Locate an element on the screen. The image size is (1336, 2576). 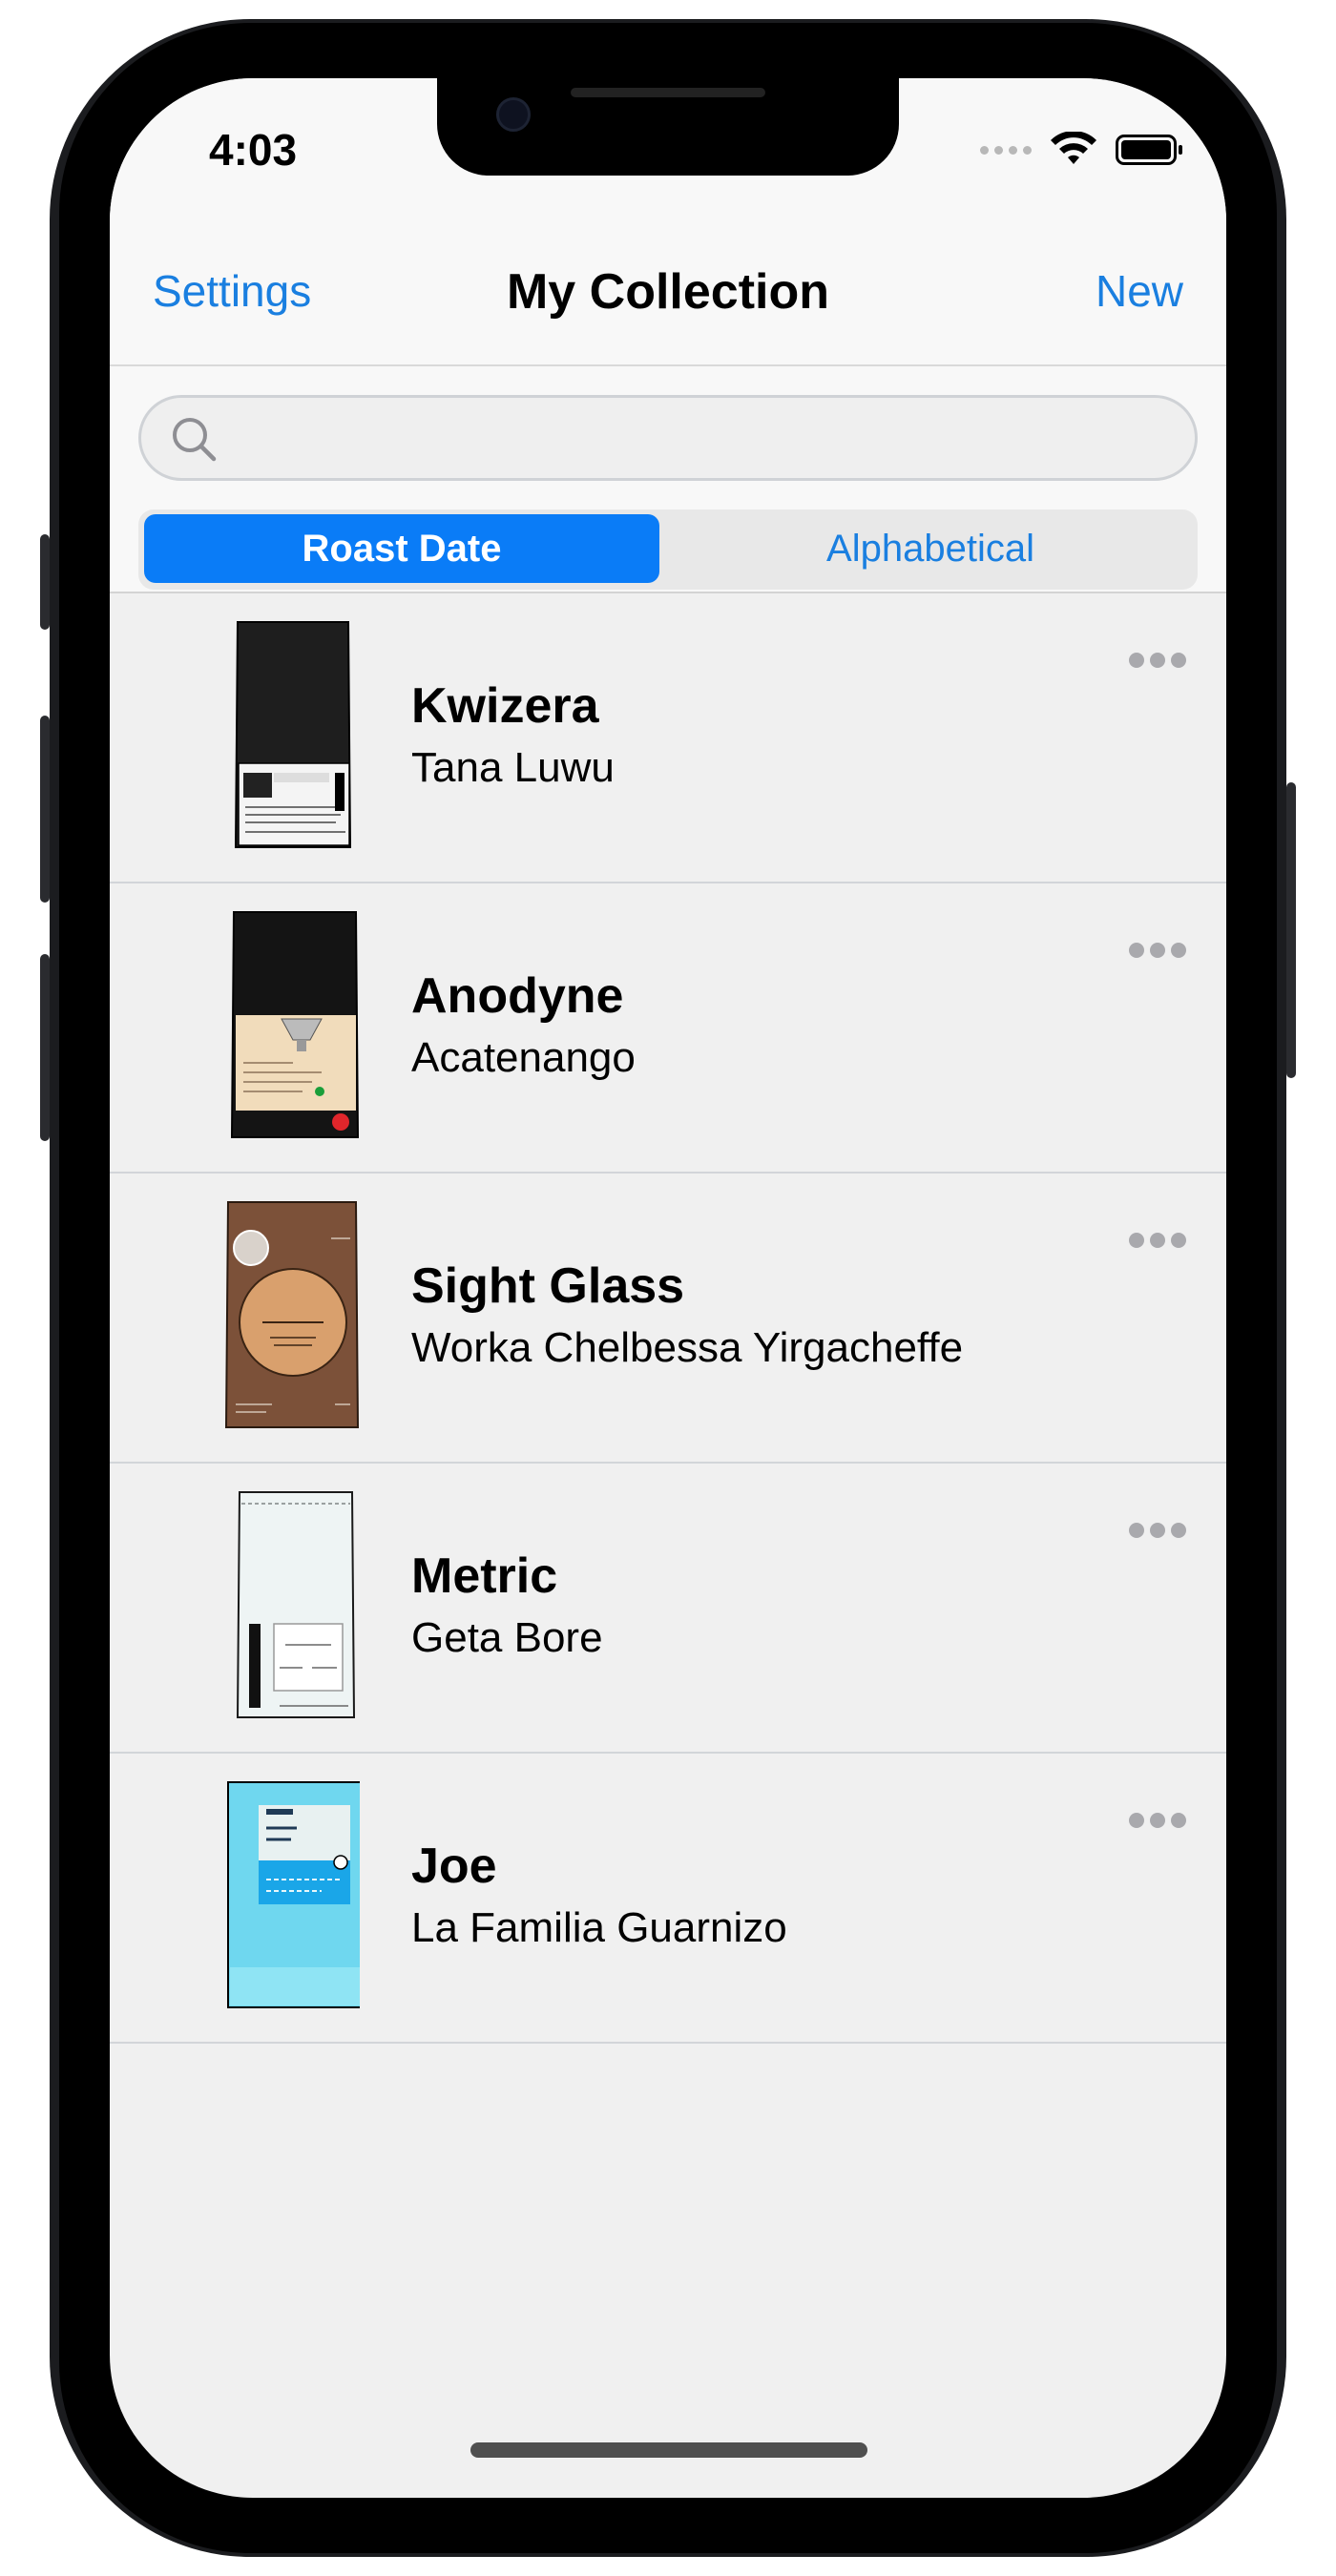
cellular-signal-icon is located at coordinates (1006, 150).